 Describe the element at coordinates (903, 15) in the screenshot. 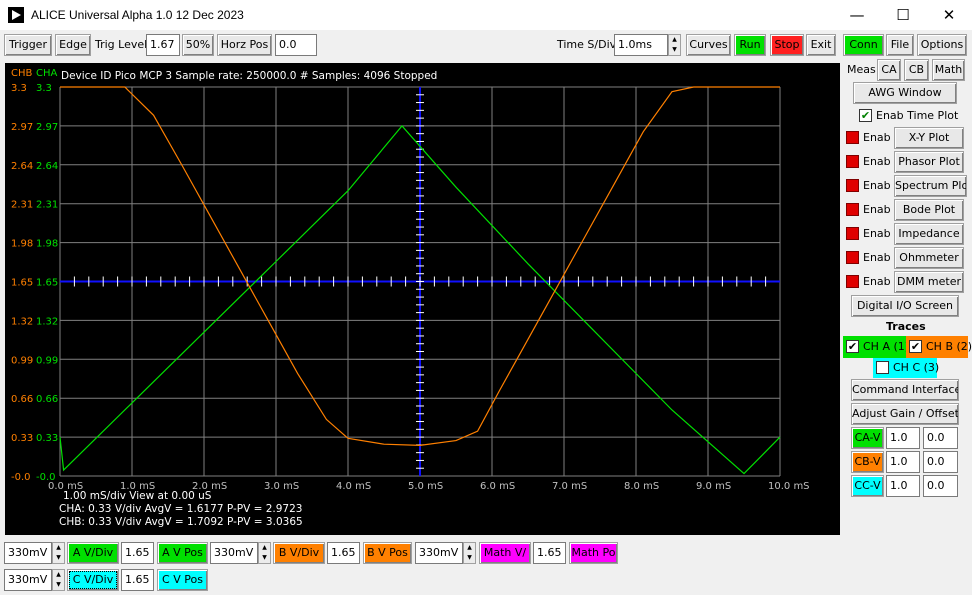

I see `maximize-button: ☐` at that location.